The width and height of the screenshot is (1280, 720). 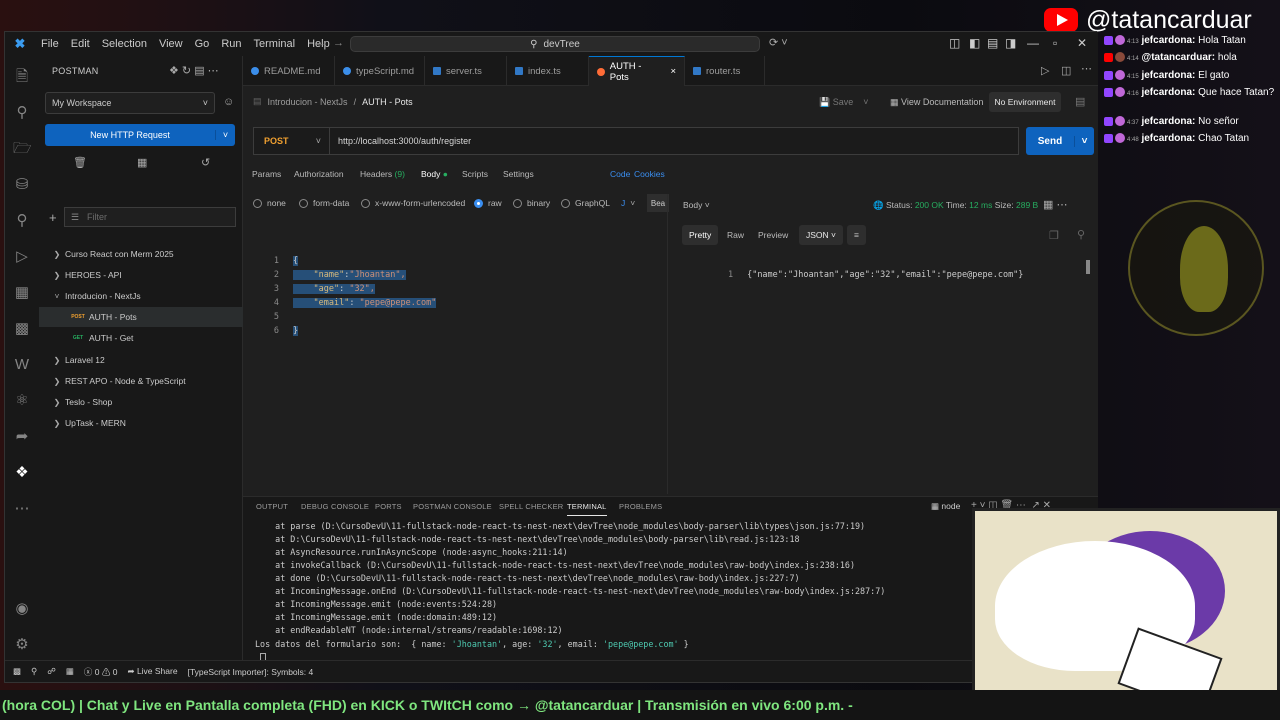 What do you see at coordinates (22, 113) in the screenshot?
I see `search-view-icon: ⚲` at bounding box center [22, 113].